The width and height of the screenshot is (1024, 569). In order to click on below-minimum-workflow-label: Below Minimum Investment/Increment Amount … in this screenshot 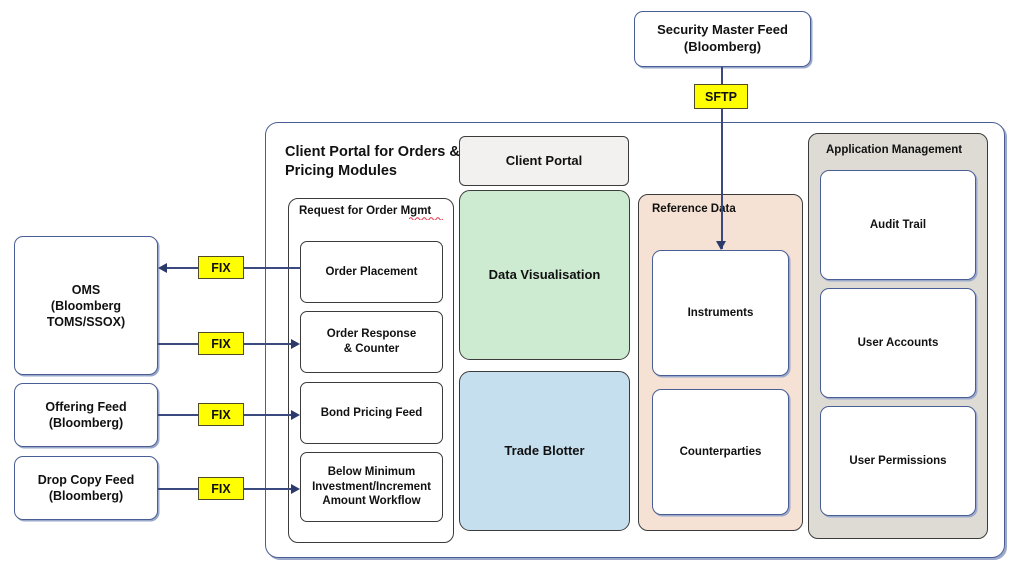, I will do `click(371, 486)`.